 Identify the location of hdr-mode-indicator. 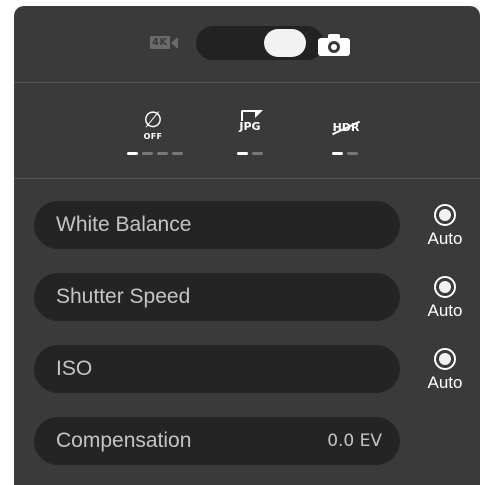
(345, 153).